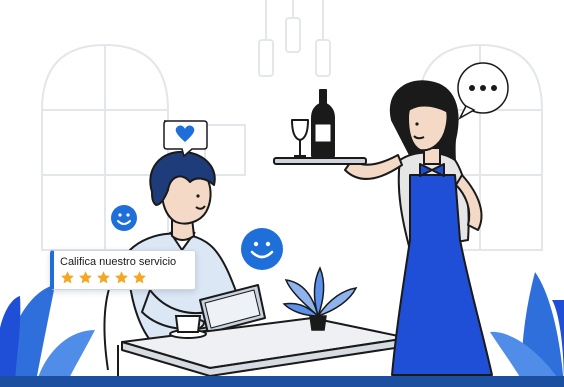 This screenshot has height=387, width=564. Describe the element at coordinates (527, 329) in the screenshot. I see `plant-right` at that location.